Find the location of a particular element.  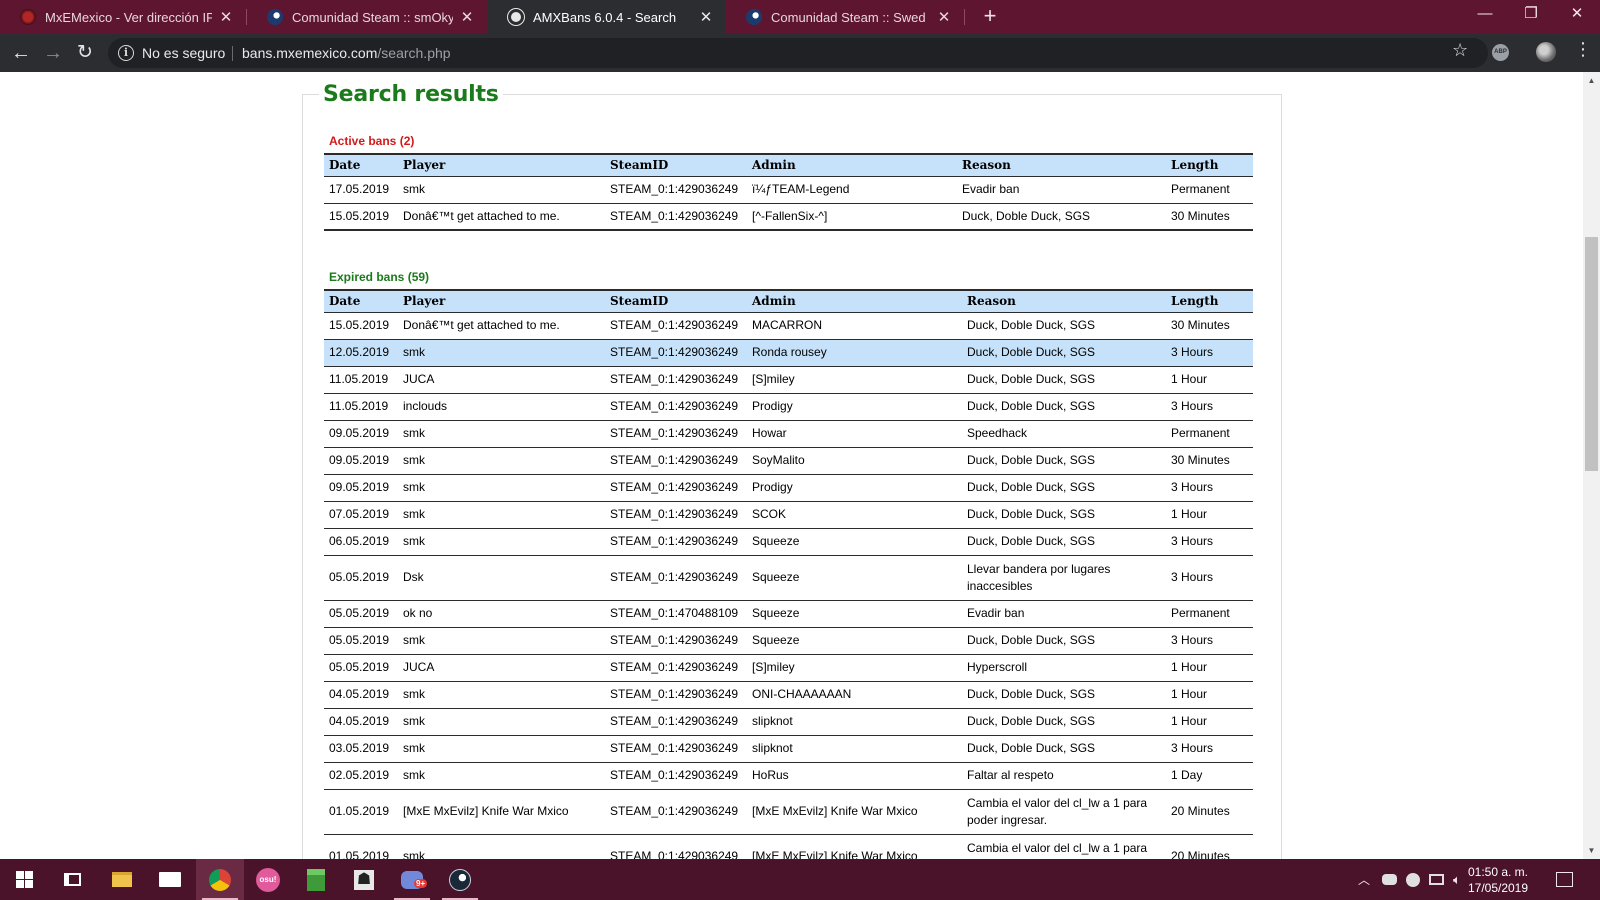

security-label: No es seguro is located at coordinates (183, 53).